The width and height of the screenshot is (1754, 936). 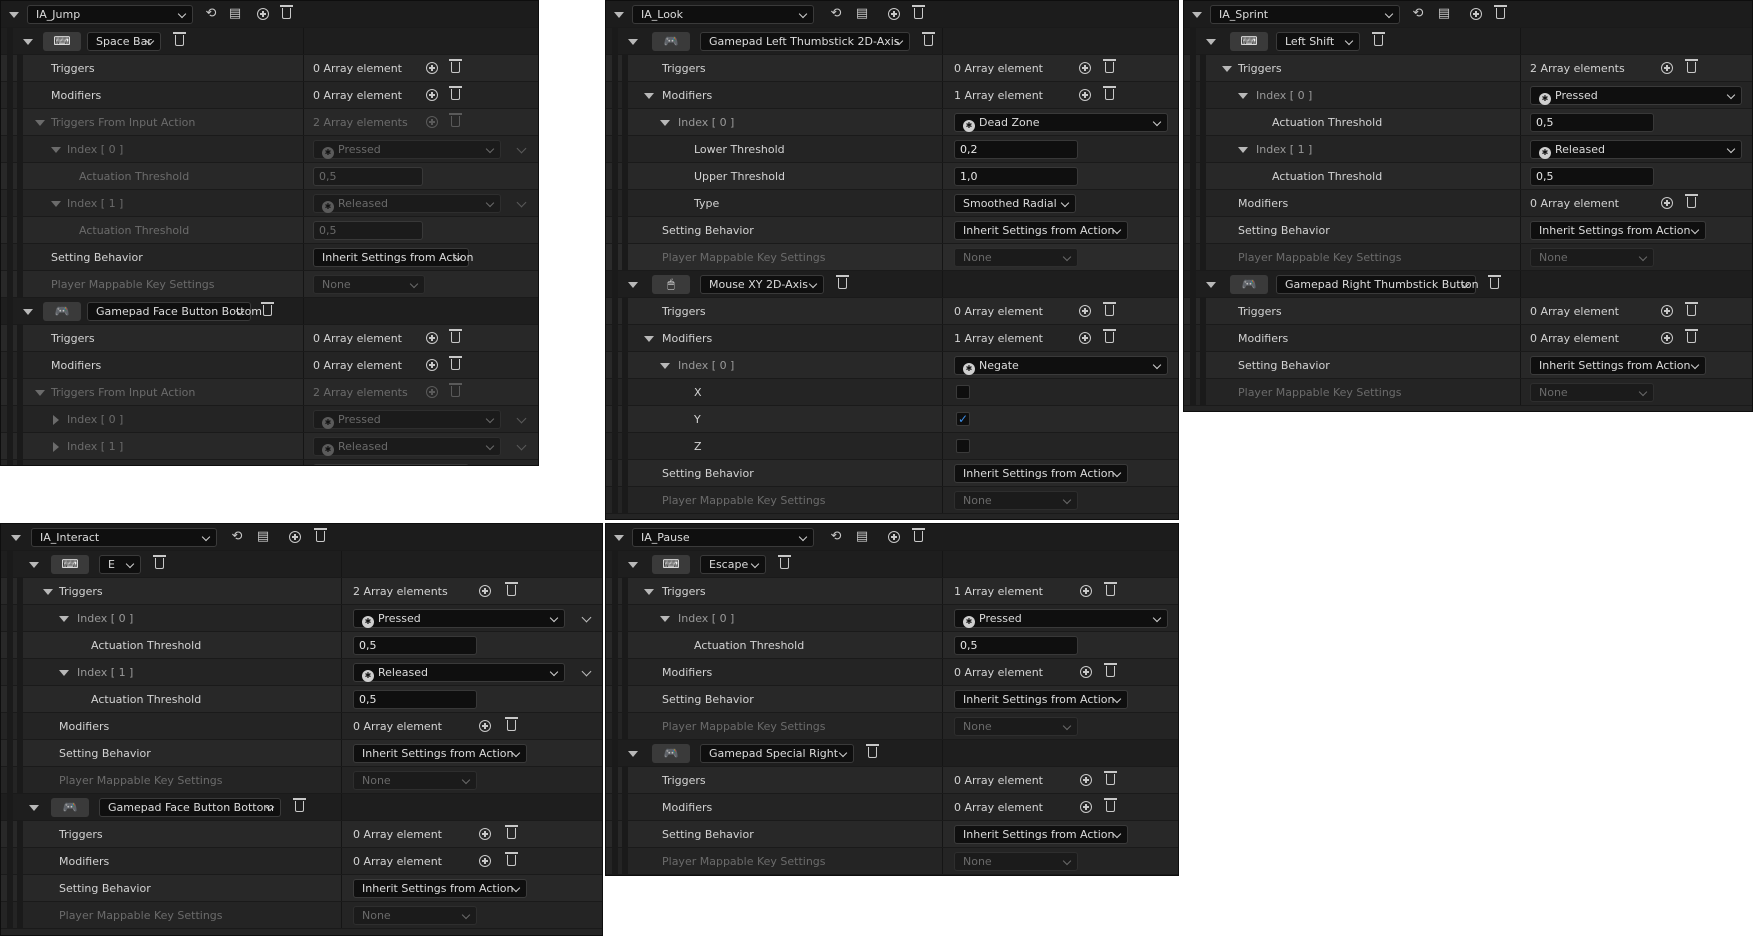 What do you see at coordinates (1061, 365) in the screenshot?
I see `modifier-type-dropdown: ✱ Negate` at bounding box center [1061, 365].